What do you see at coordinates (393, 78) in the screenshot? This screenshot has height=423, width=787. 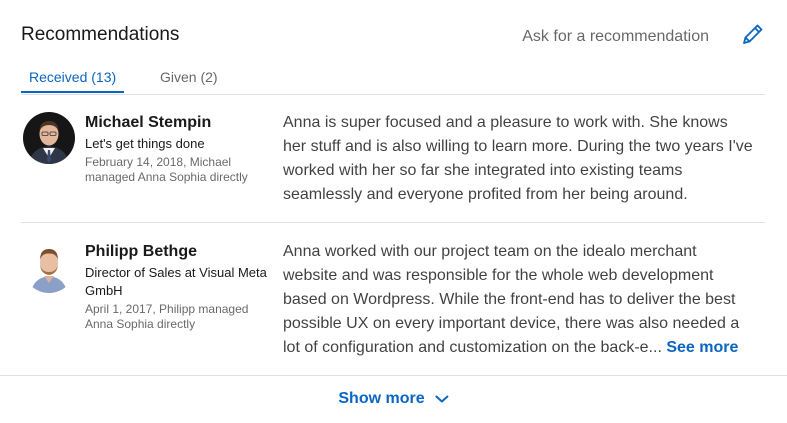 I see `recommendation-tabs: Received (13) Given (2)` at bounding box center [393, 78].